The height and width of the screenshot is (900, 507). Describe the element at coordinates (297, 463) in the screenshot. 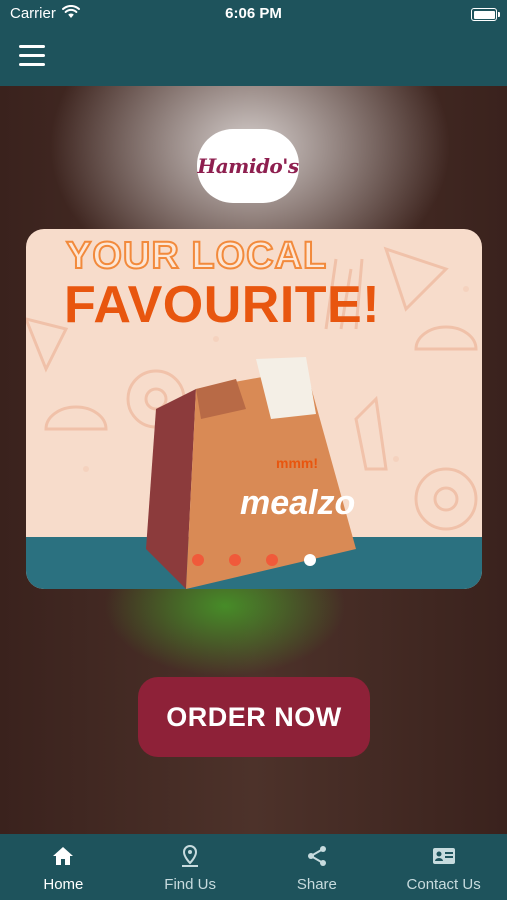

I see `bag-tagline: mmm!` at that location.